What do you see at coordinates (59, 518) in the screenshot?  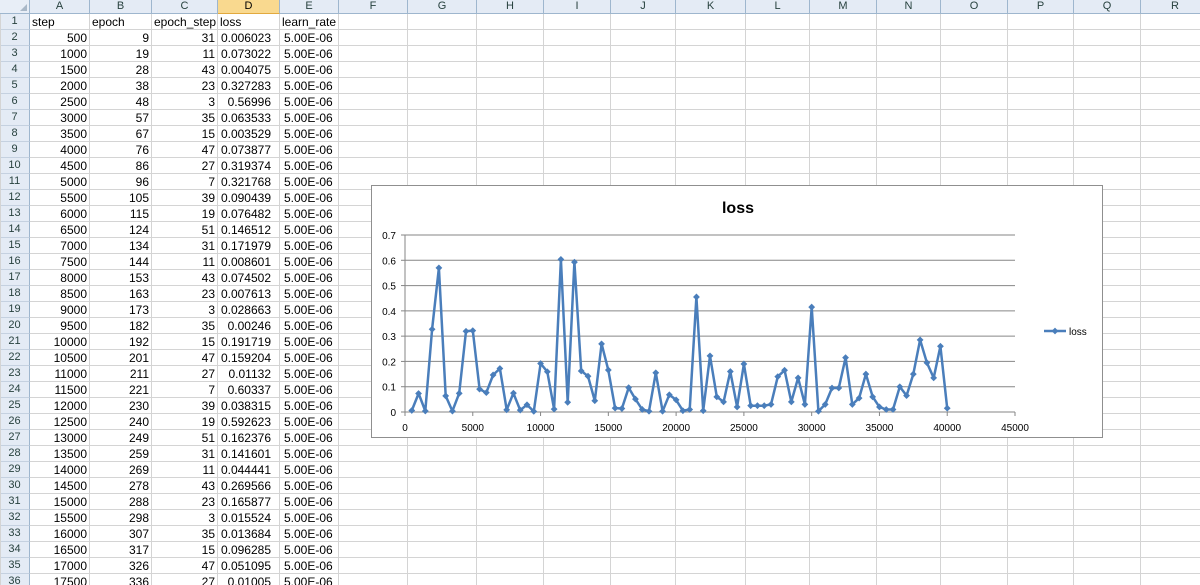 I see `cell-a32: 15500` at bounding box center [59, 518].